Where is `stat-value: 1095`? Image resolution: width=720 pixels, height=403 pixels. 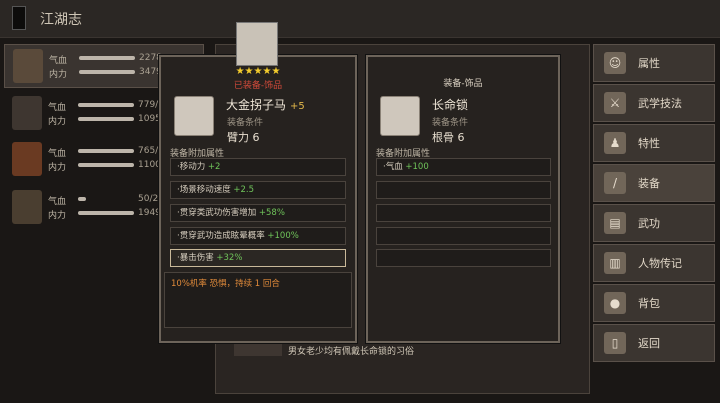 stat-value: 1095 is located at coordinates (149, 119).